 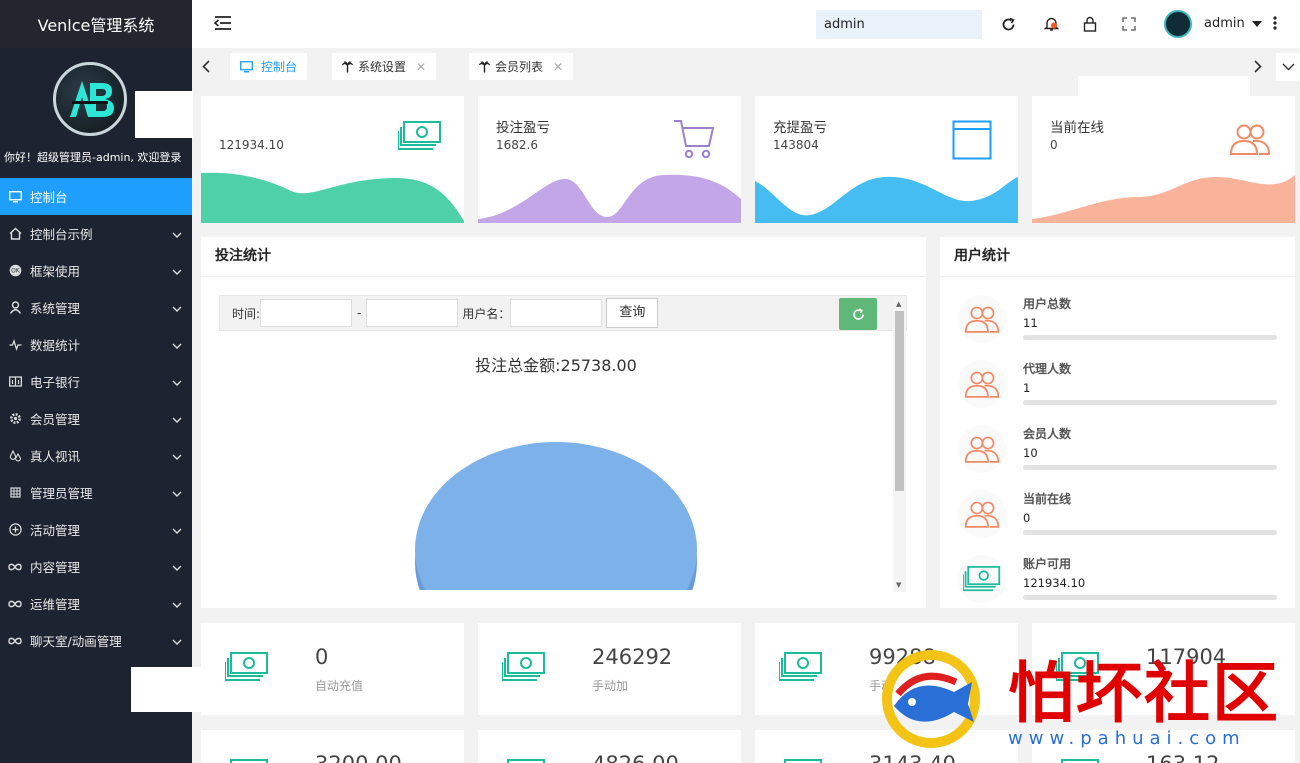 What do you see at coordinates (96, 307) in the screenshot?
I see `sidebar-item-system: 系统管理` at bounding box center [96, 307].